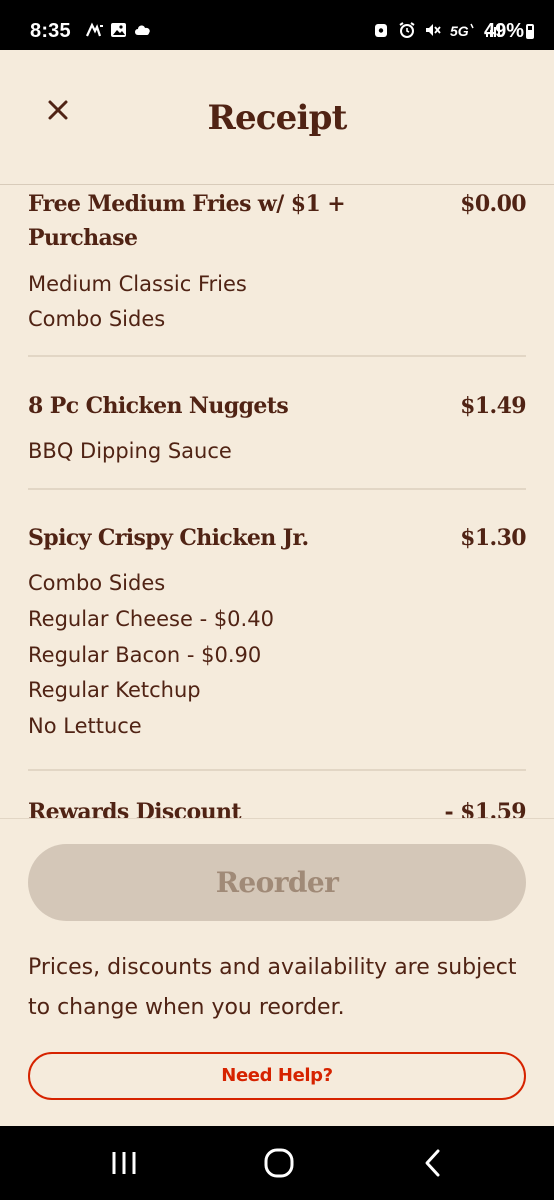  What do you see at coordinates (145, 655) in the screenshot?
I see `item-modifier: Regular Bacon - $0.90` at bounding box center [145, 655].